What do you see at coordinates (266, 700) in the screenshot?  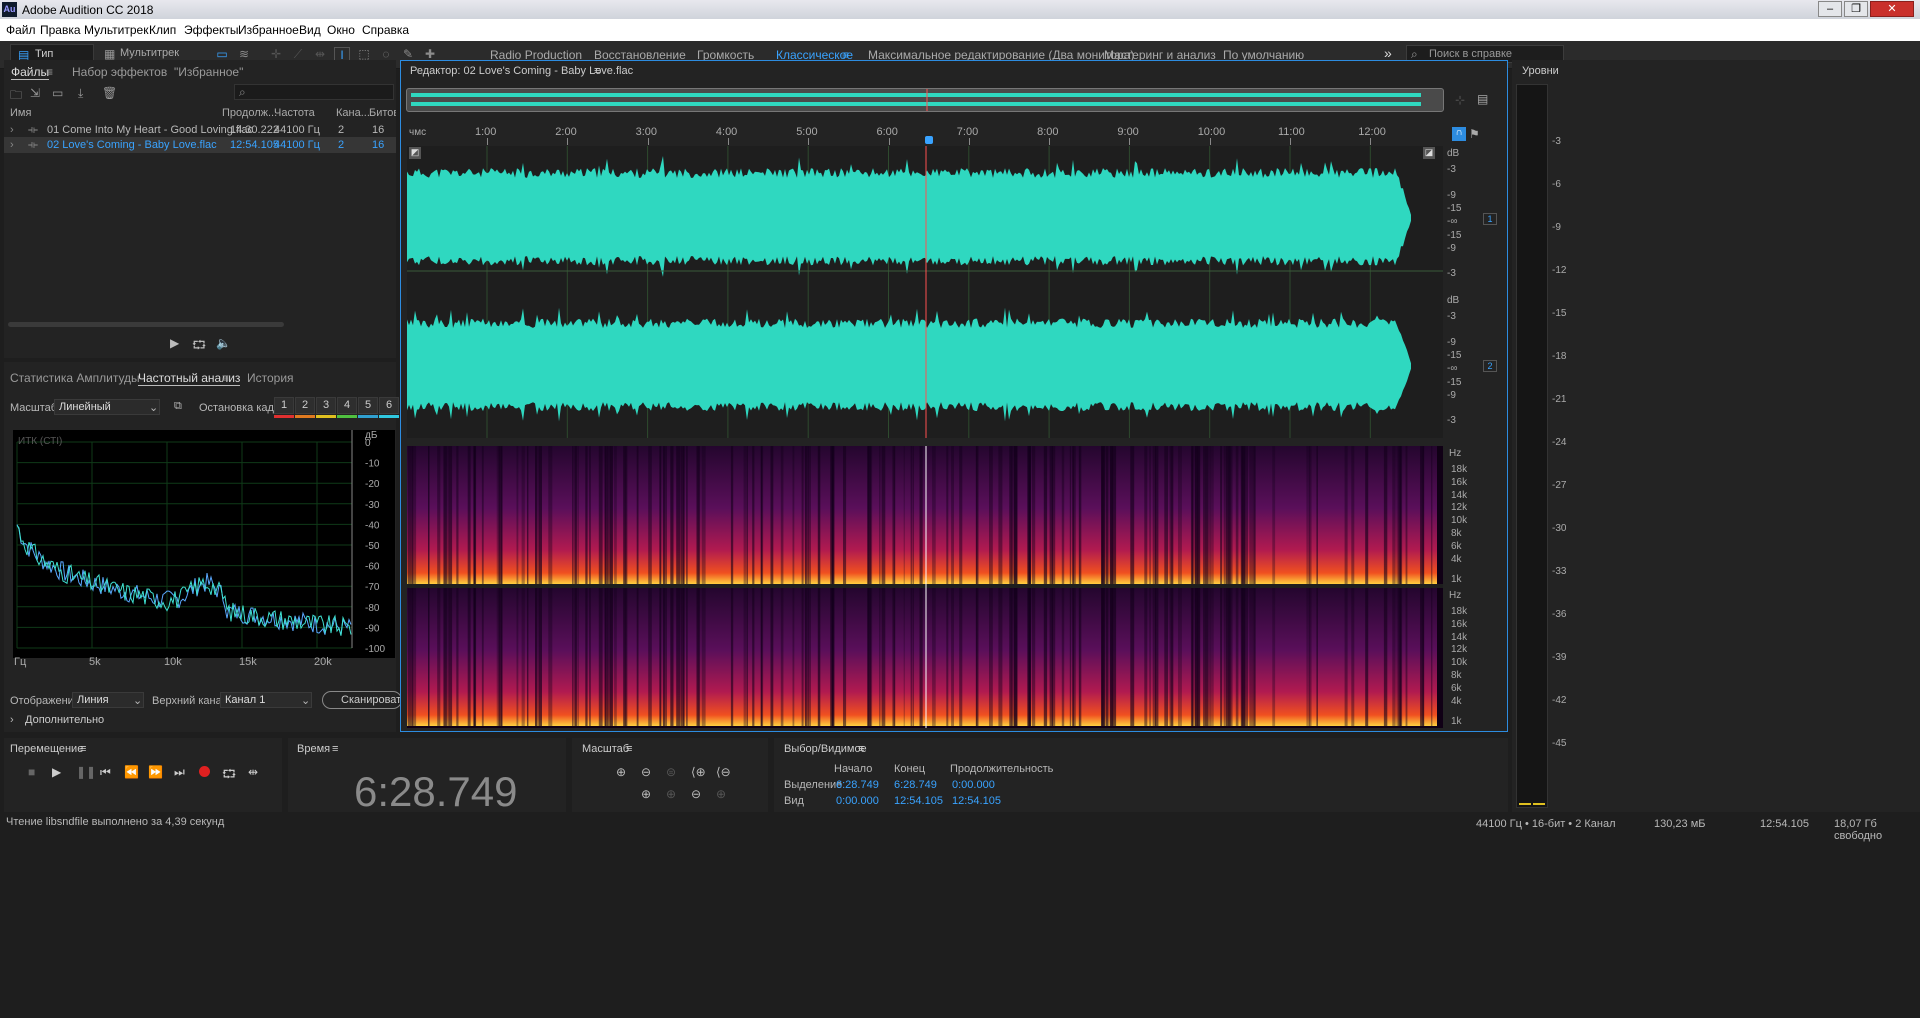 I see `channel-select: Канал 1 ⌄` at bounding box center [266, 700].